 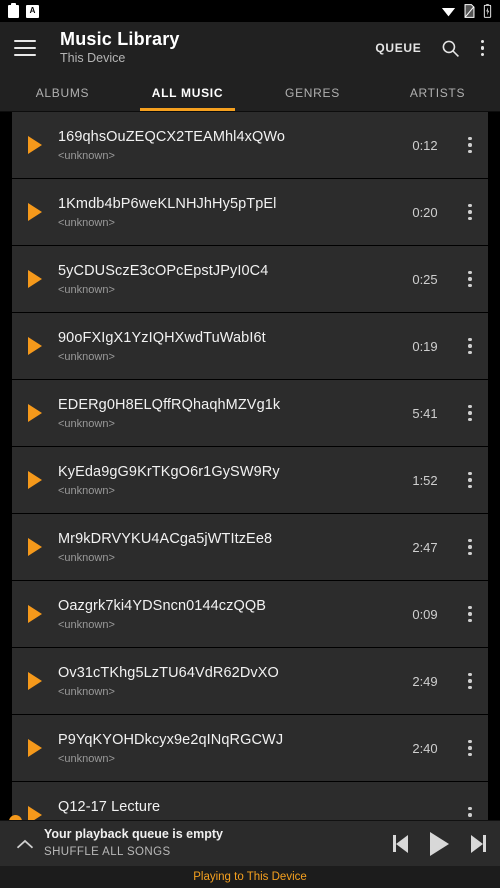 I want to click on track-title: 5yCDUSczE3cOPcEpstJPyI0C4, so click(x=163, y=270).